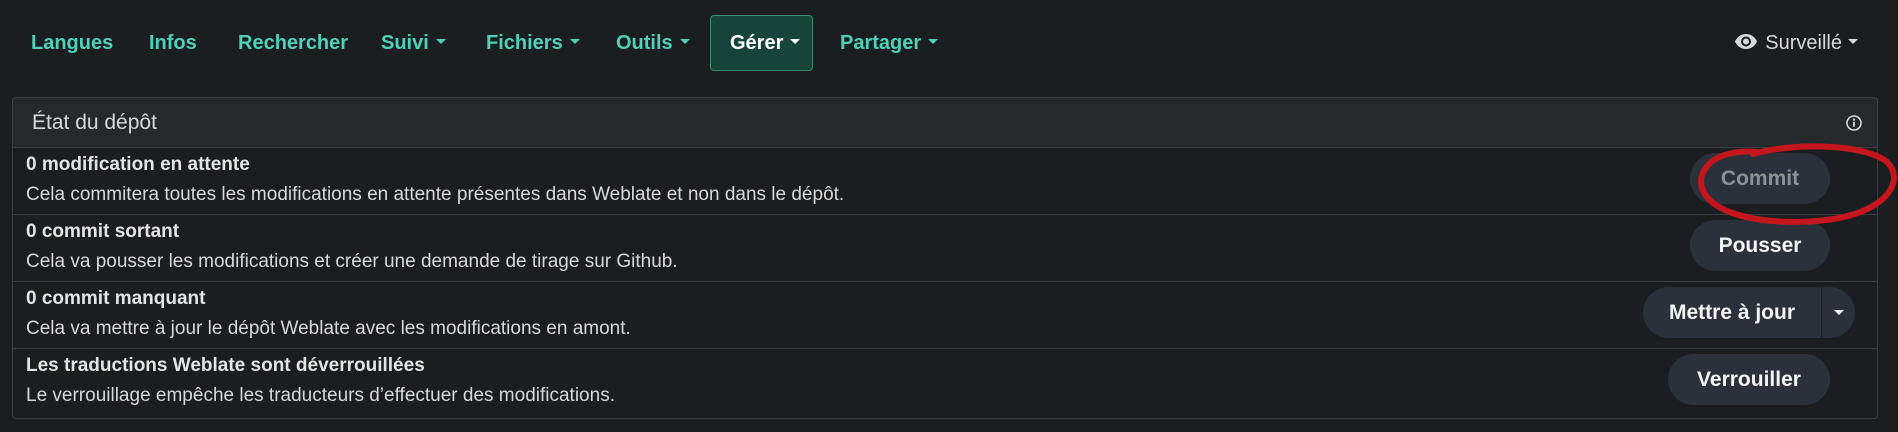  I want to click on nav-label: Infos, so click(173, 43).